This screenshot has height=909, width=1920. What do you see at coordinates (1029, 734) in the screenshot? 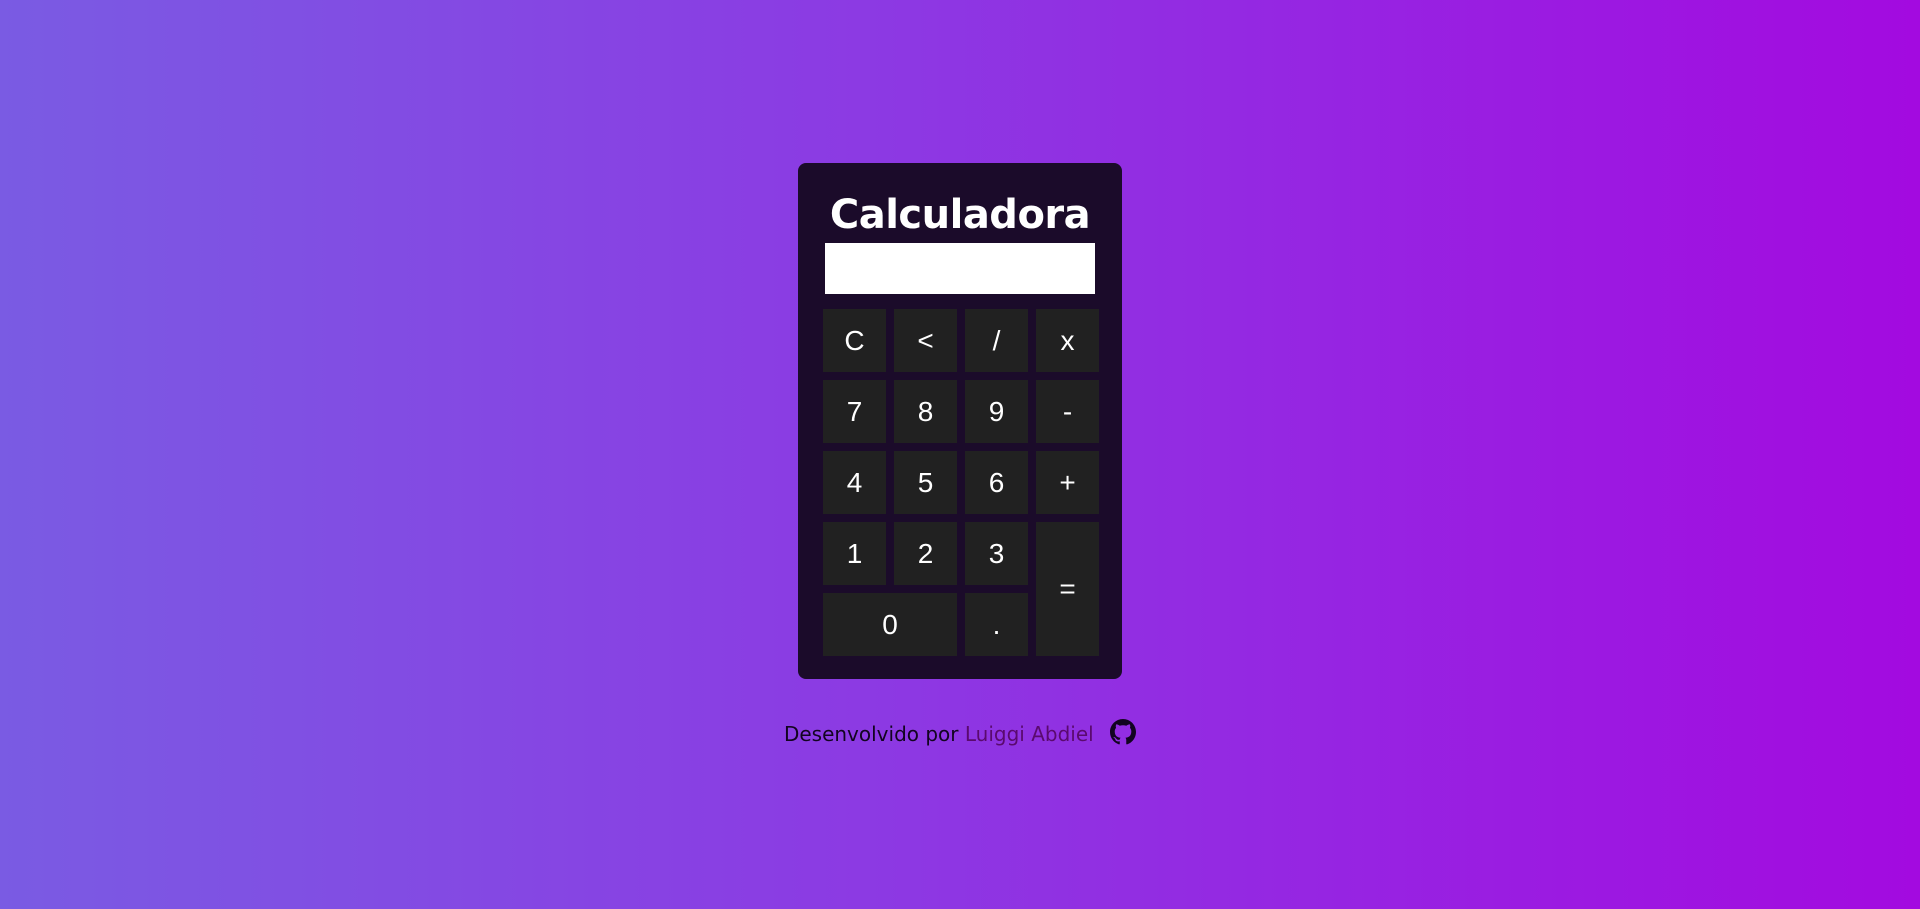
I see `author-link: Luiggi Abdiel` at bounding box center [1029, 734].